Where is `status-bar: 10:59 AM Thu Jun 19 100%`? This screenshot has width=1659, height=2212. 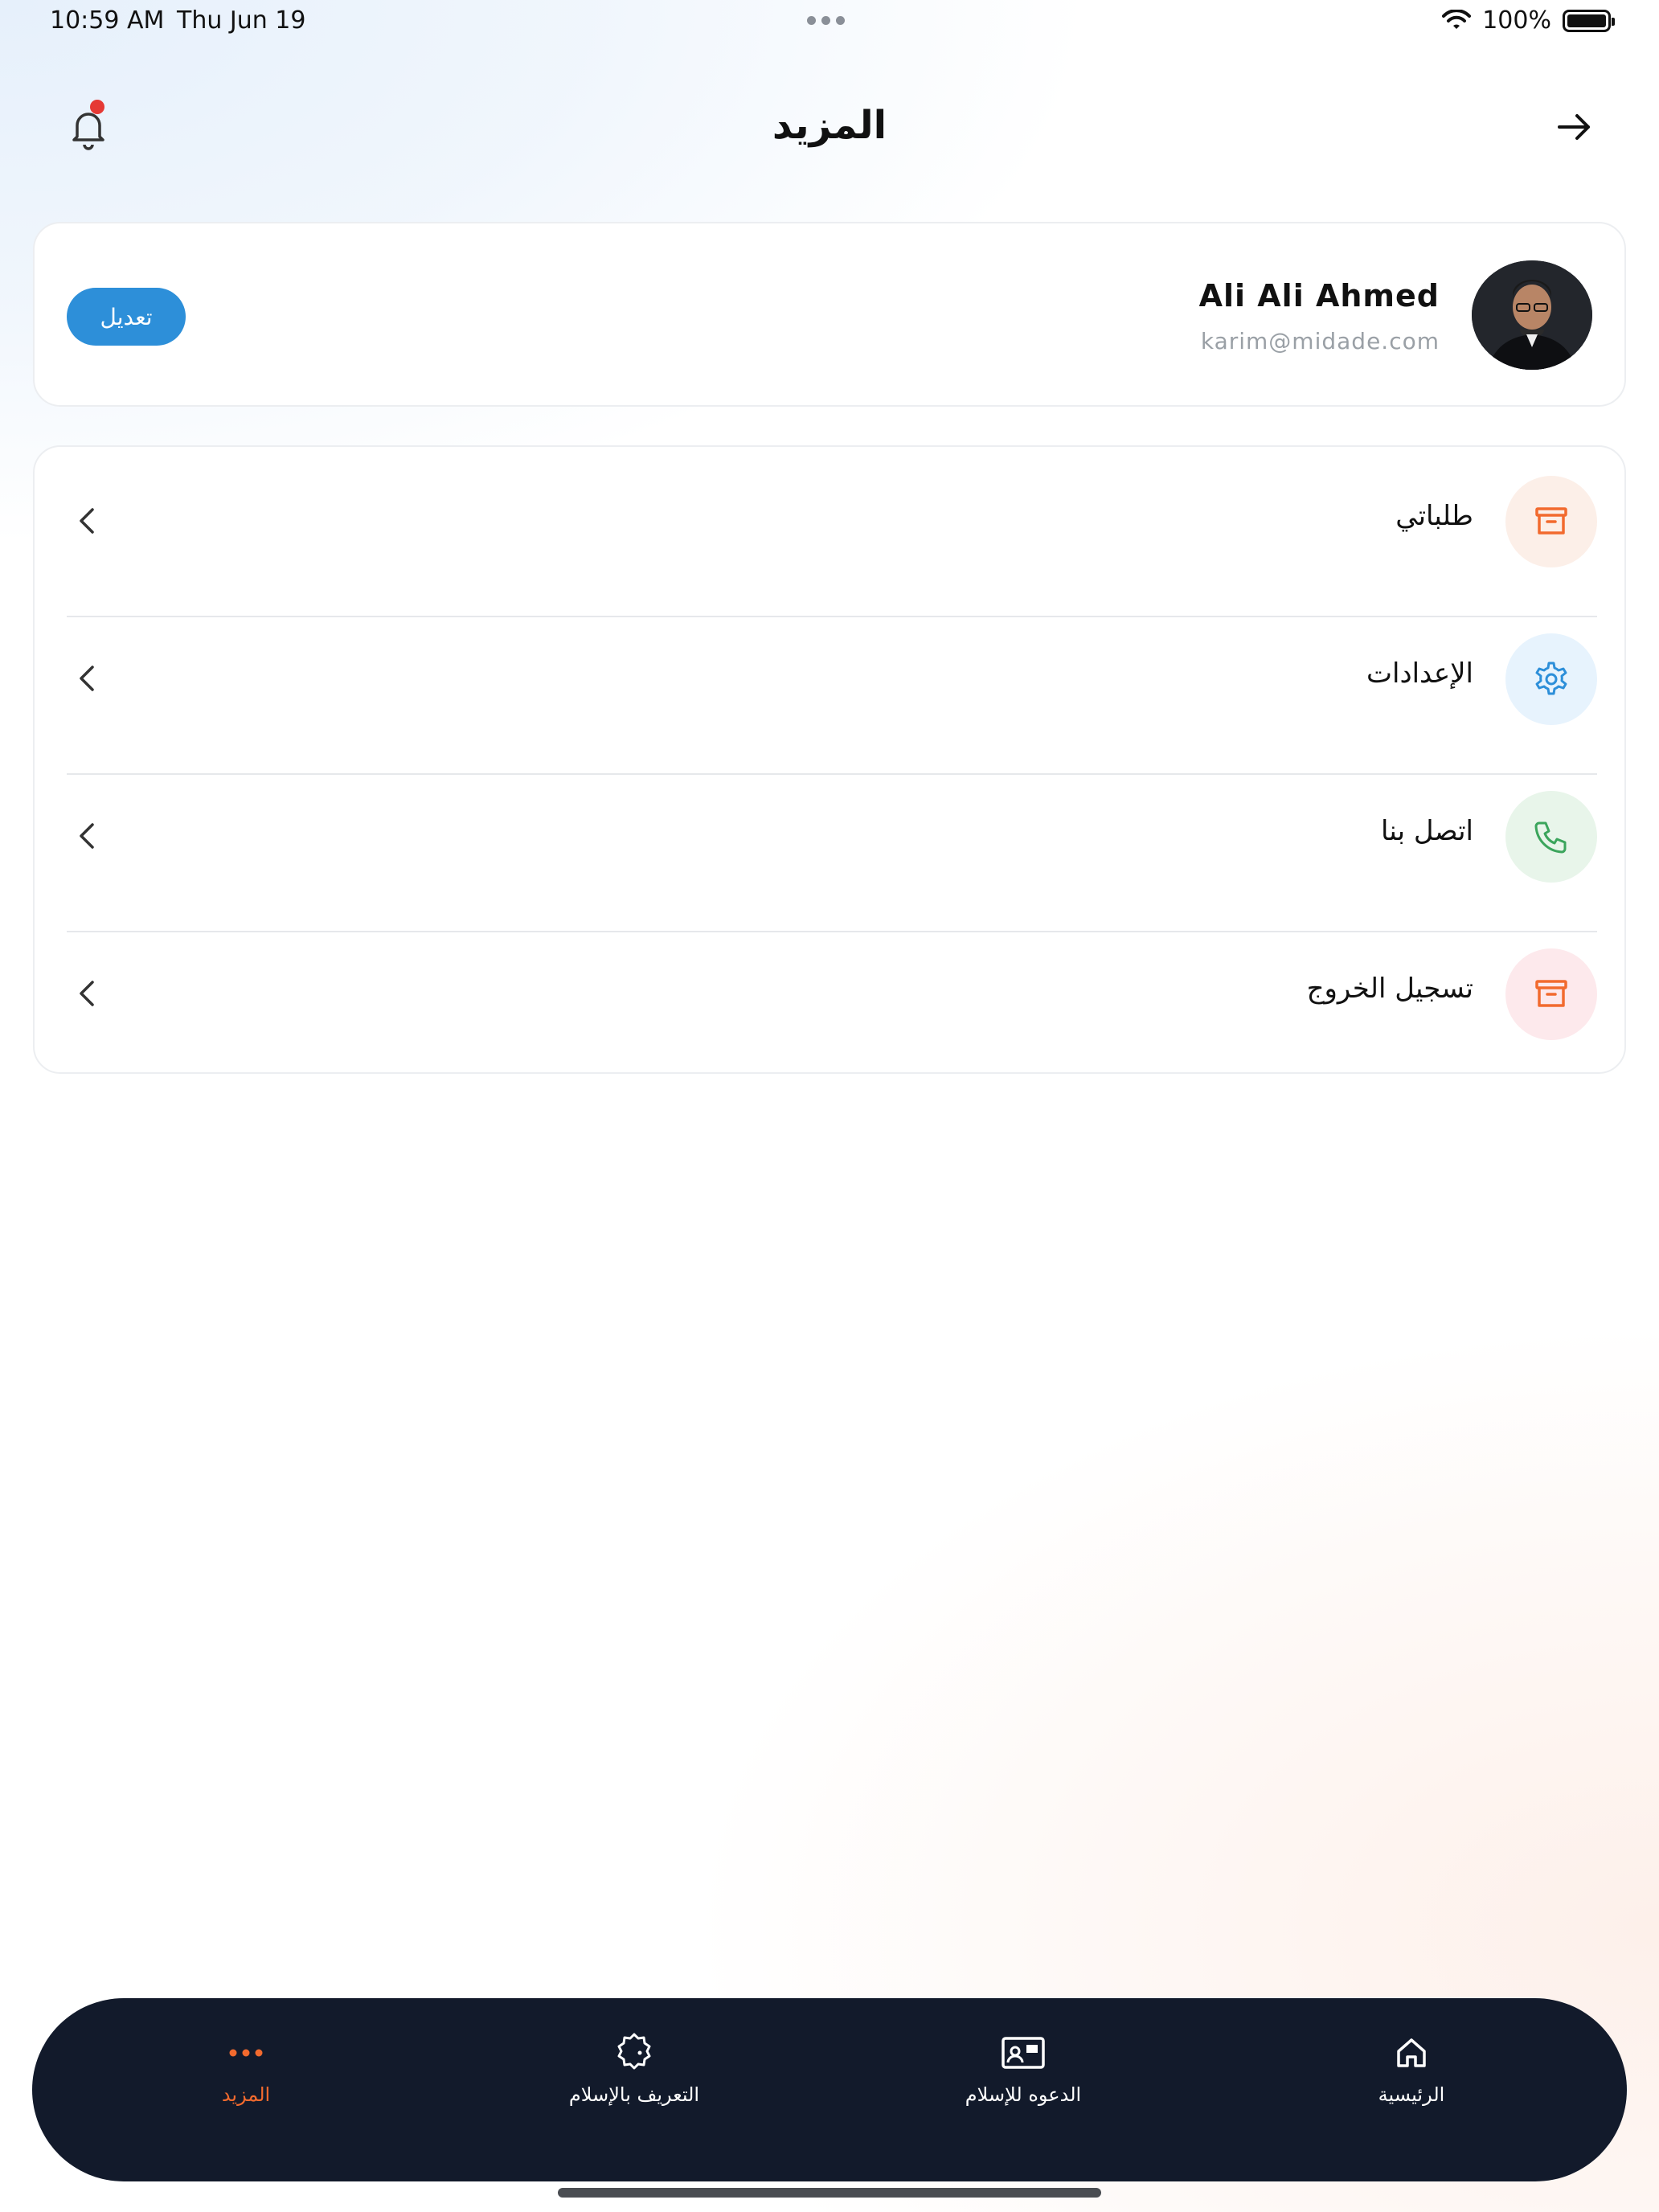 status-bar: 10:59 AM Thu Jun 19 100% is located at coordinates (829, 22).